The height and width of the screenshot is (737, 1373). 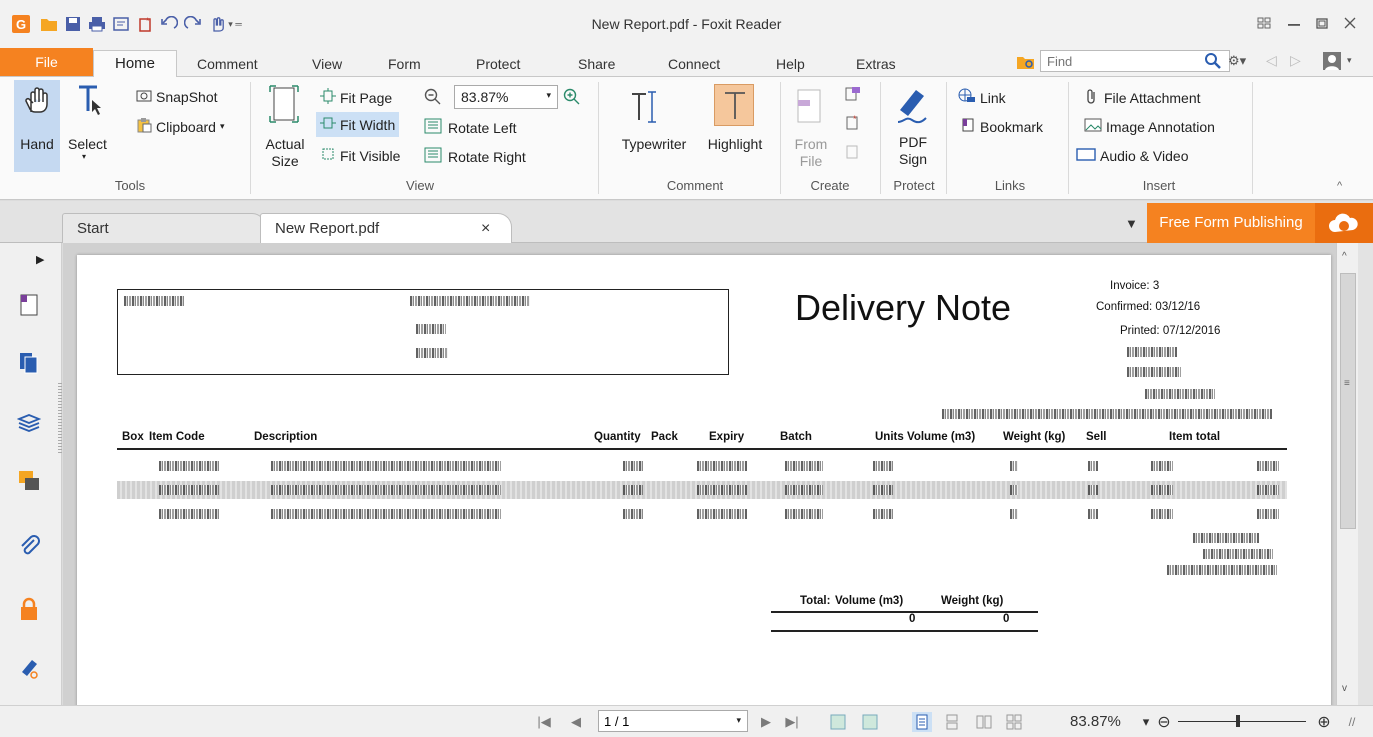 What do you see at coordinates (40, 259) in the screenshot?
I see `expand-panel-icon: ▶` at bounding box center [40, 259].